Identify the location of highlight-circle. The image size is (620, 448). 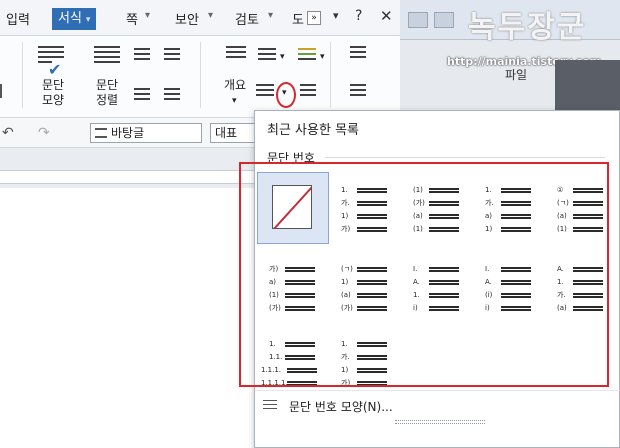
(286, 95).